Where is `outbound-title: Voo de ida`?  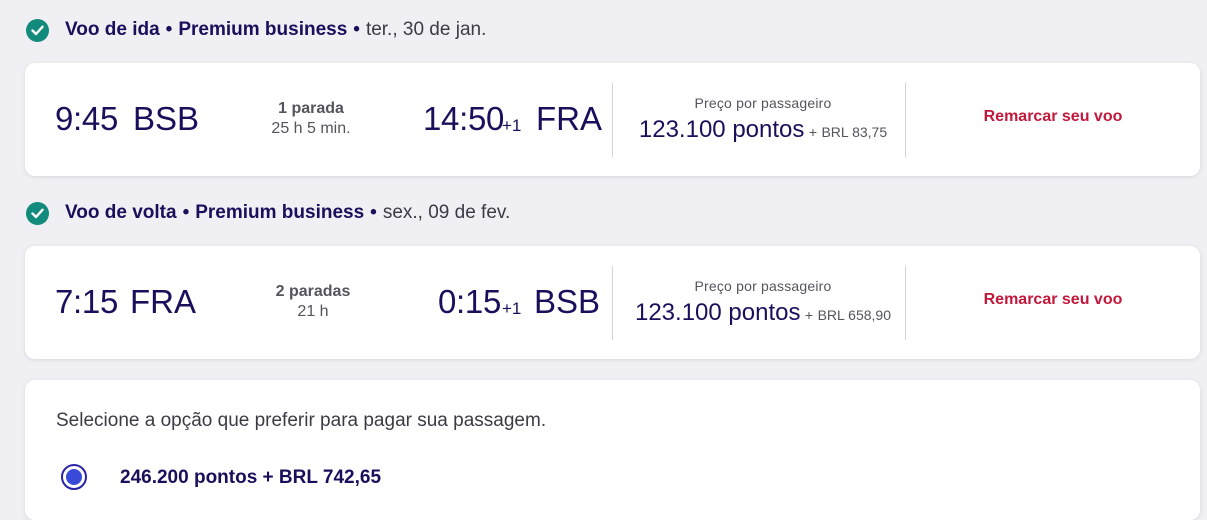 outbound-title: Voo de ida is located at coordinates (112, 29).